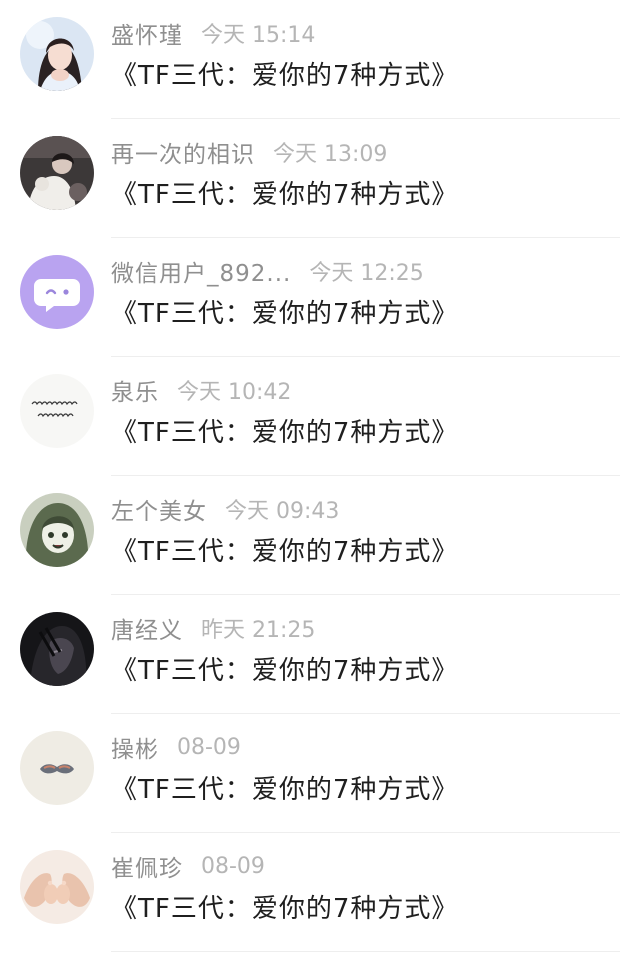 This screenshot has width=640, height=957. I want to click on comment-item: 再一次的相识 今天 13:09 《TF三代：爱你的7种方式》, so click(320, 178).